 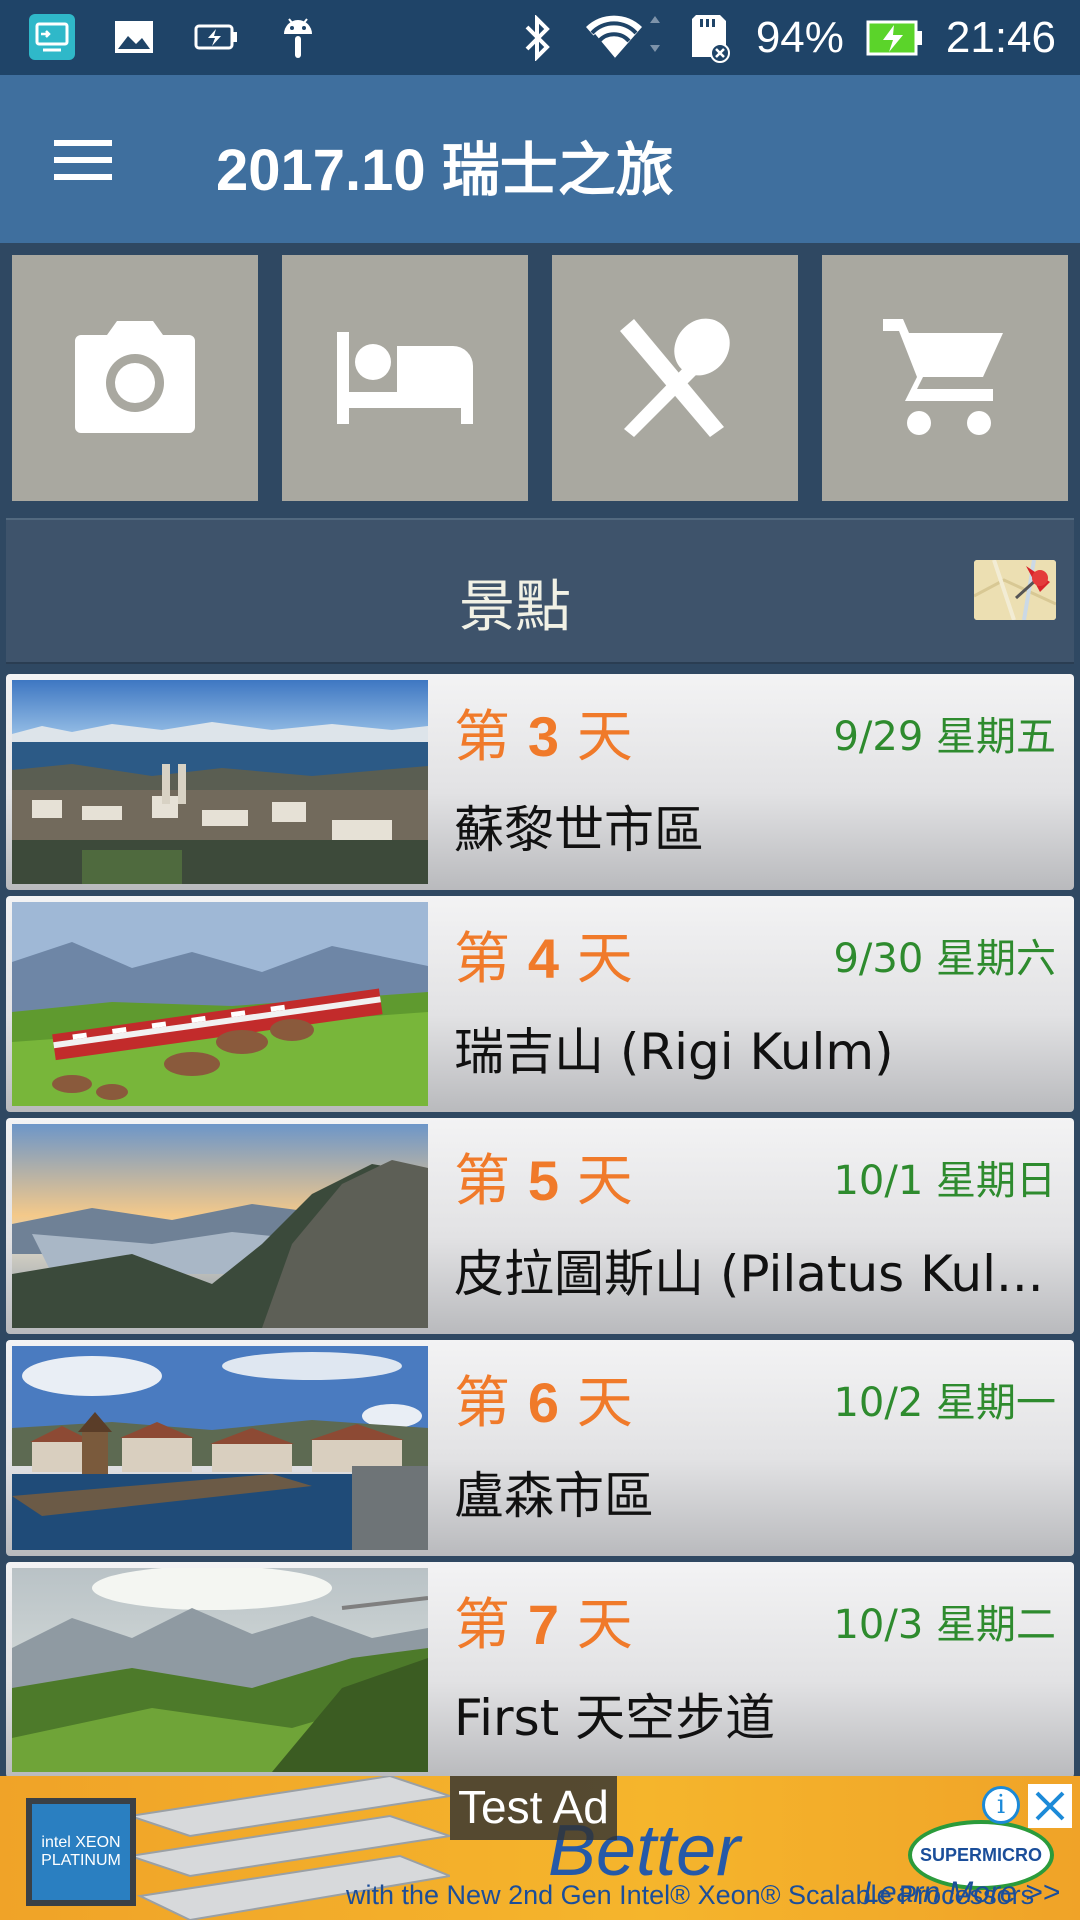 What do you see at coordinates (540, 1670) in the screenshot?
I see `list-item: 第 7 天 10/3 星期二 First 天空步道` at bounding box center [540, 1670].